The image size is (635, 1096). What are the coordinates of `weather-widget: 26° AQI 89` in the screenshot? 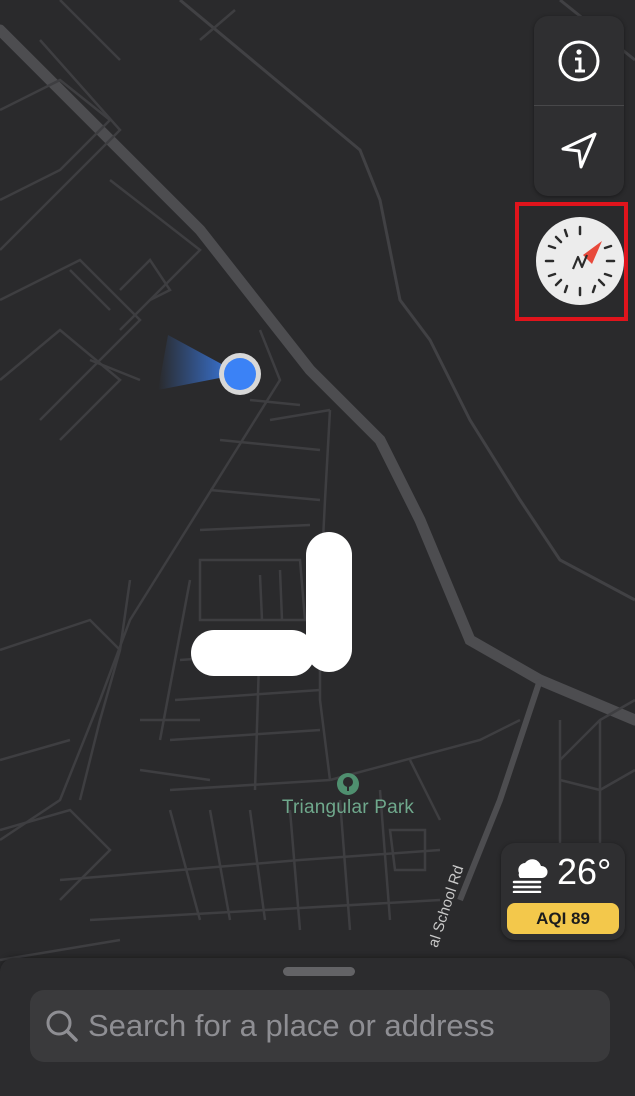 It's located at (563, 891).